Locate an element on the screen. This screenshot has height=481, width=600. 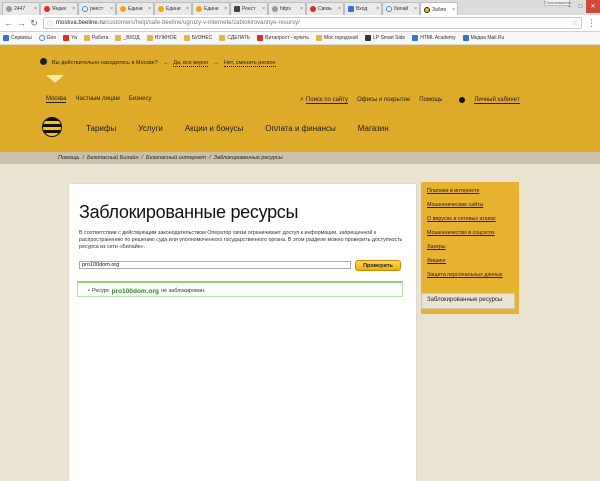
window-controls: – □ ✕ is located at coordinates (582, 7).